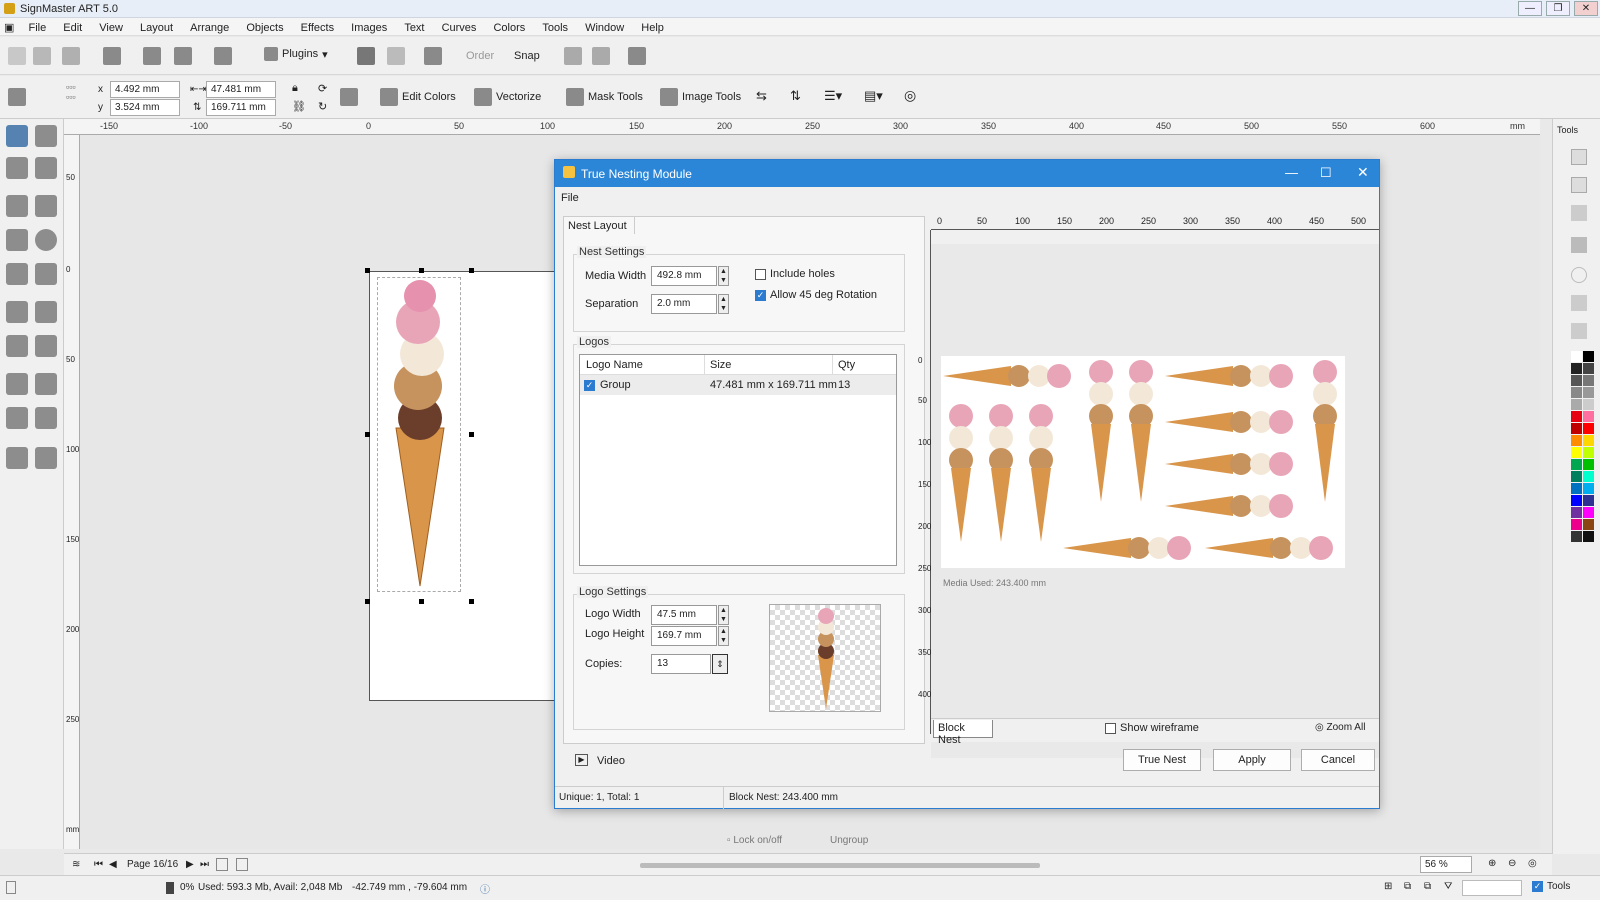  I want to click on open-icon, so click(42, 56).